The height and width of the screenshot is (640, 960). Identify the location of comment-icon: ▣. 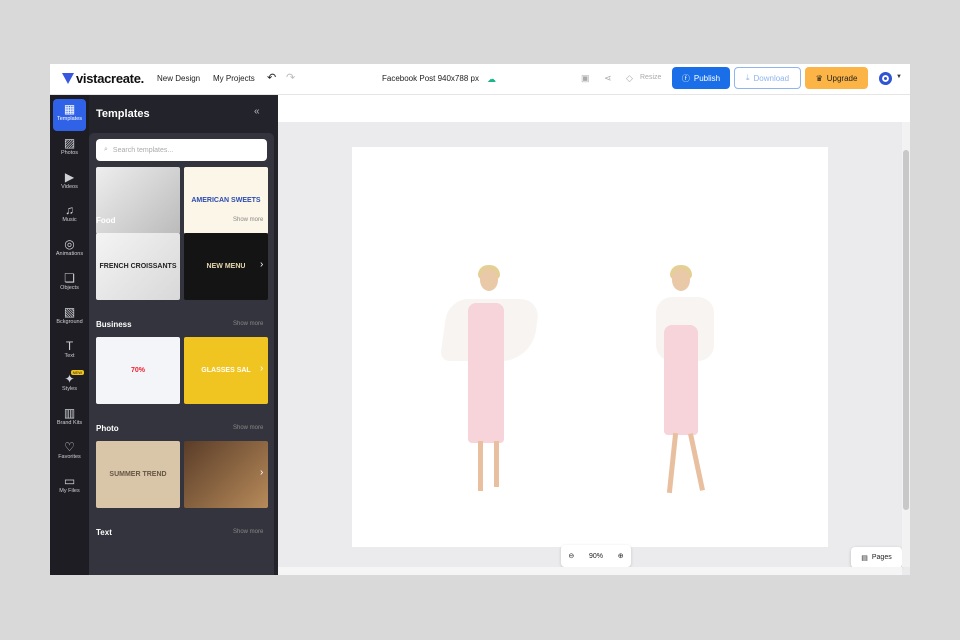
(585, 78).